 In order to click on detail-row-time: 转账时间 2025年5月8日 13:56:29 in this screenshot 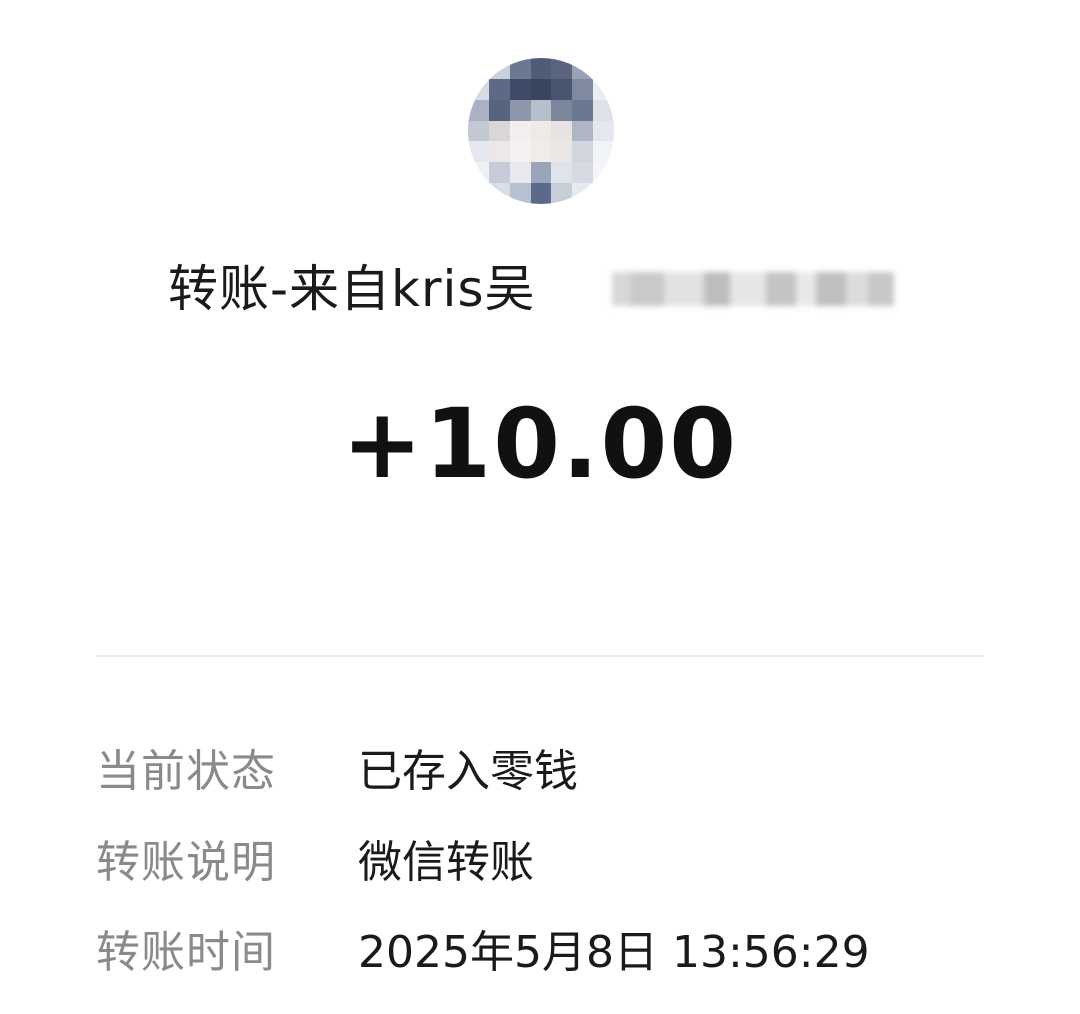, I will do `click(483, 948)`.